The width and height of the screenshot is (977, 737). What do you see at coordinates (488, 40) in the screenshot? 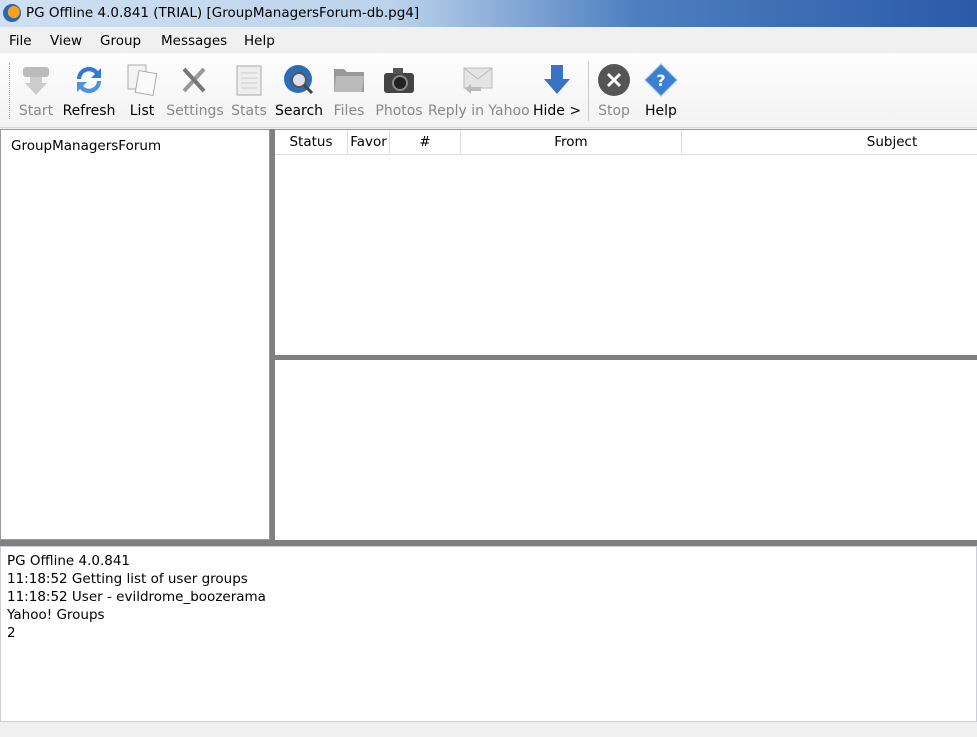
I see `menu-bar: File View Group Messages Help` at bounding box center [488, 40].